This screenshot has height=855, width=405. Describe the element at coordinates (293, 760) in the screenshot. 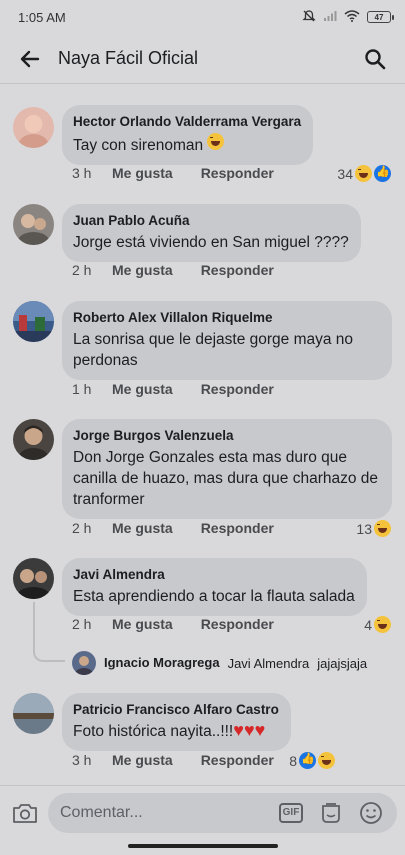

I see `reaction-count: 8` at that location.